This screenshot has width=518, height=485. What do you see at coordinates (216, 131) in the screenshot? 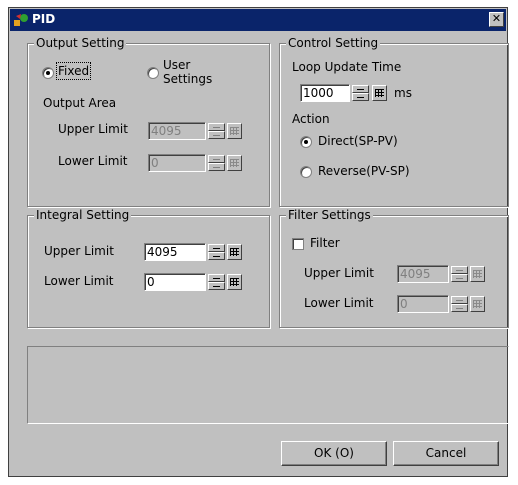
I see `output-upper-limit-spinner` at bounding box center [216, 131].